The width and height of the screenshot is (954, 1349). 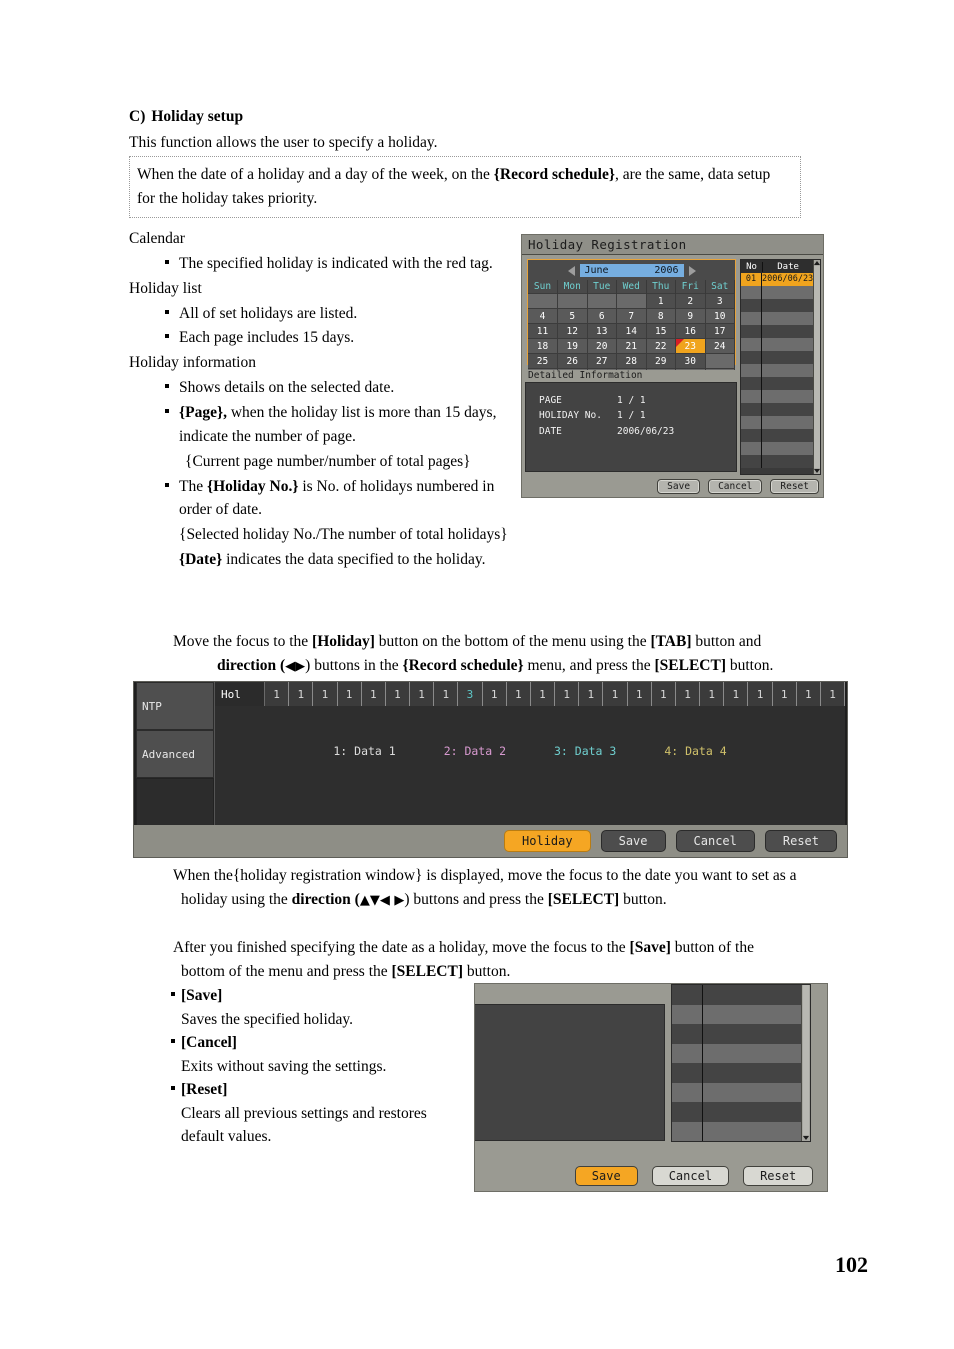 What do you see at coordinates (690, 301) in the screenshot?
I see `calendar-day-cell: 2` at bounding box center [690, 301].